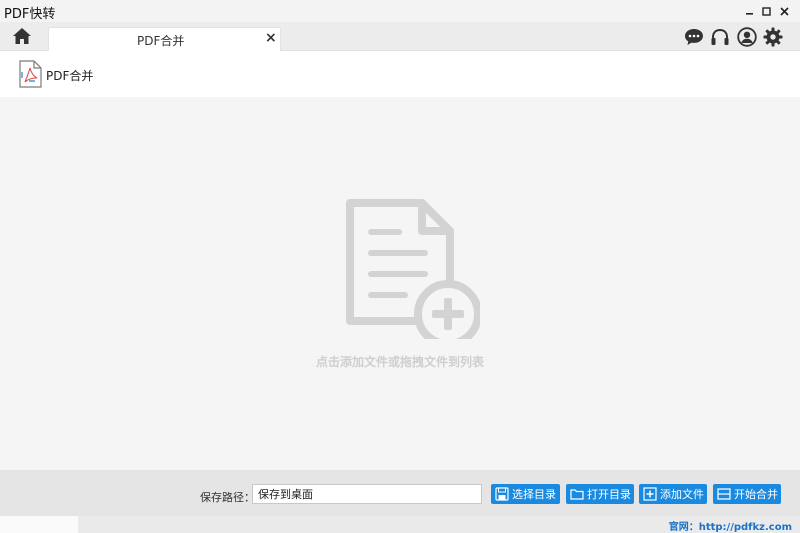 Image resolution: width=800 pixels, height=533 pixels. I want to click on tab-pdf-merge: PDF合并 ×, so click(164, 39).